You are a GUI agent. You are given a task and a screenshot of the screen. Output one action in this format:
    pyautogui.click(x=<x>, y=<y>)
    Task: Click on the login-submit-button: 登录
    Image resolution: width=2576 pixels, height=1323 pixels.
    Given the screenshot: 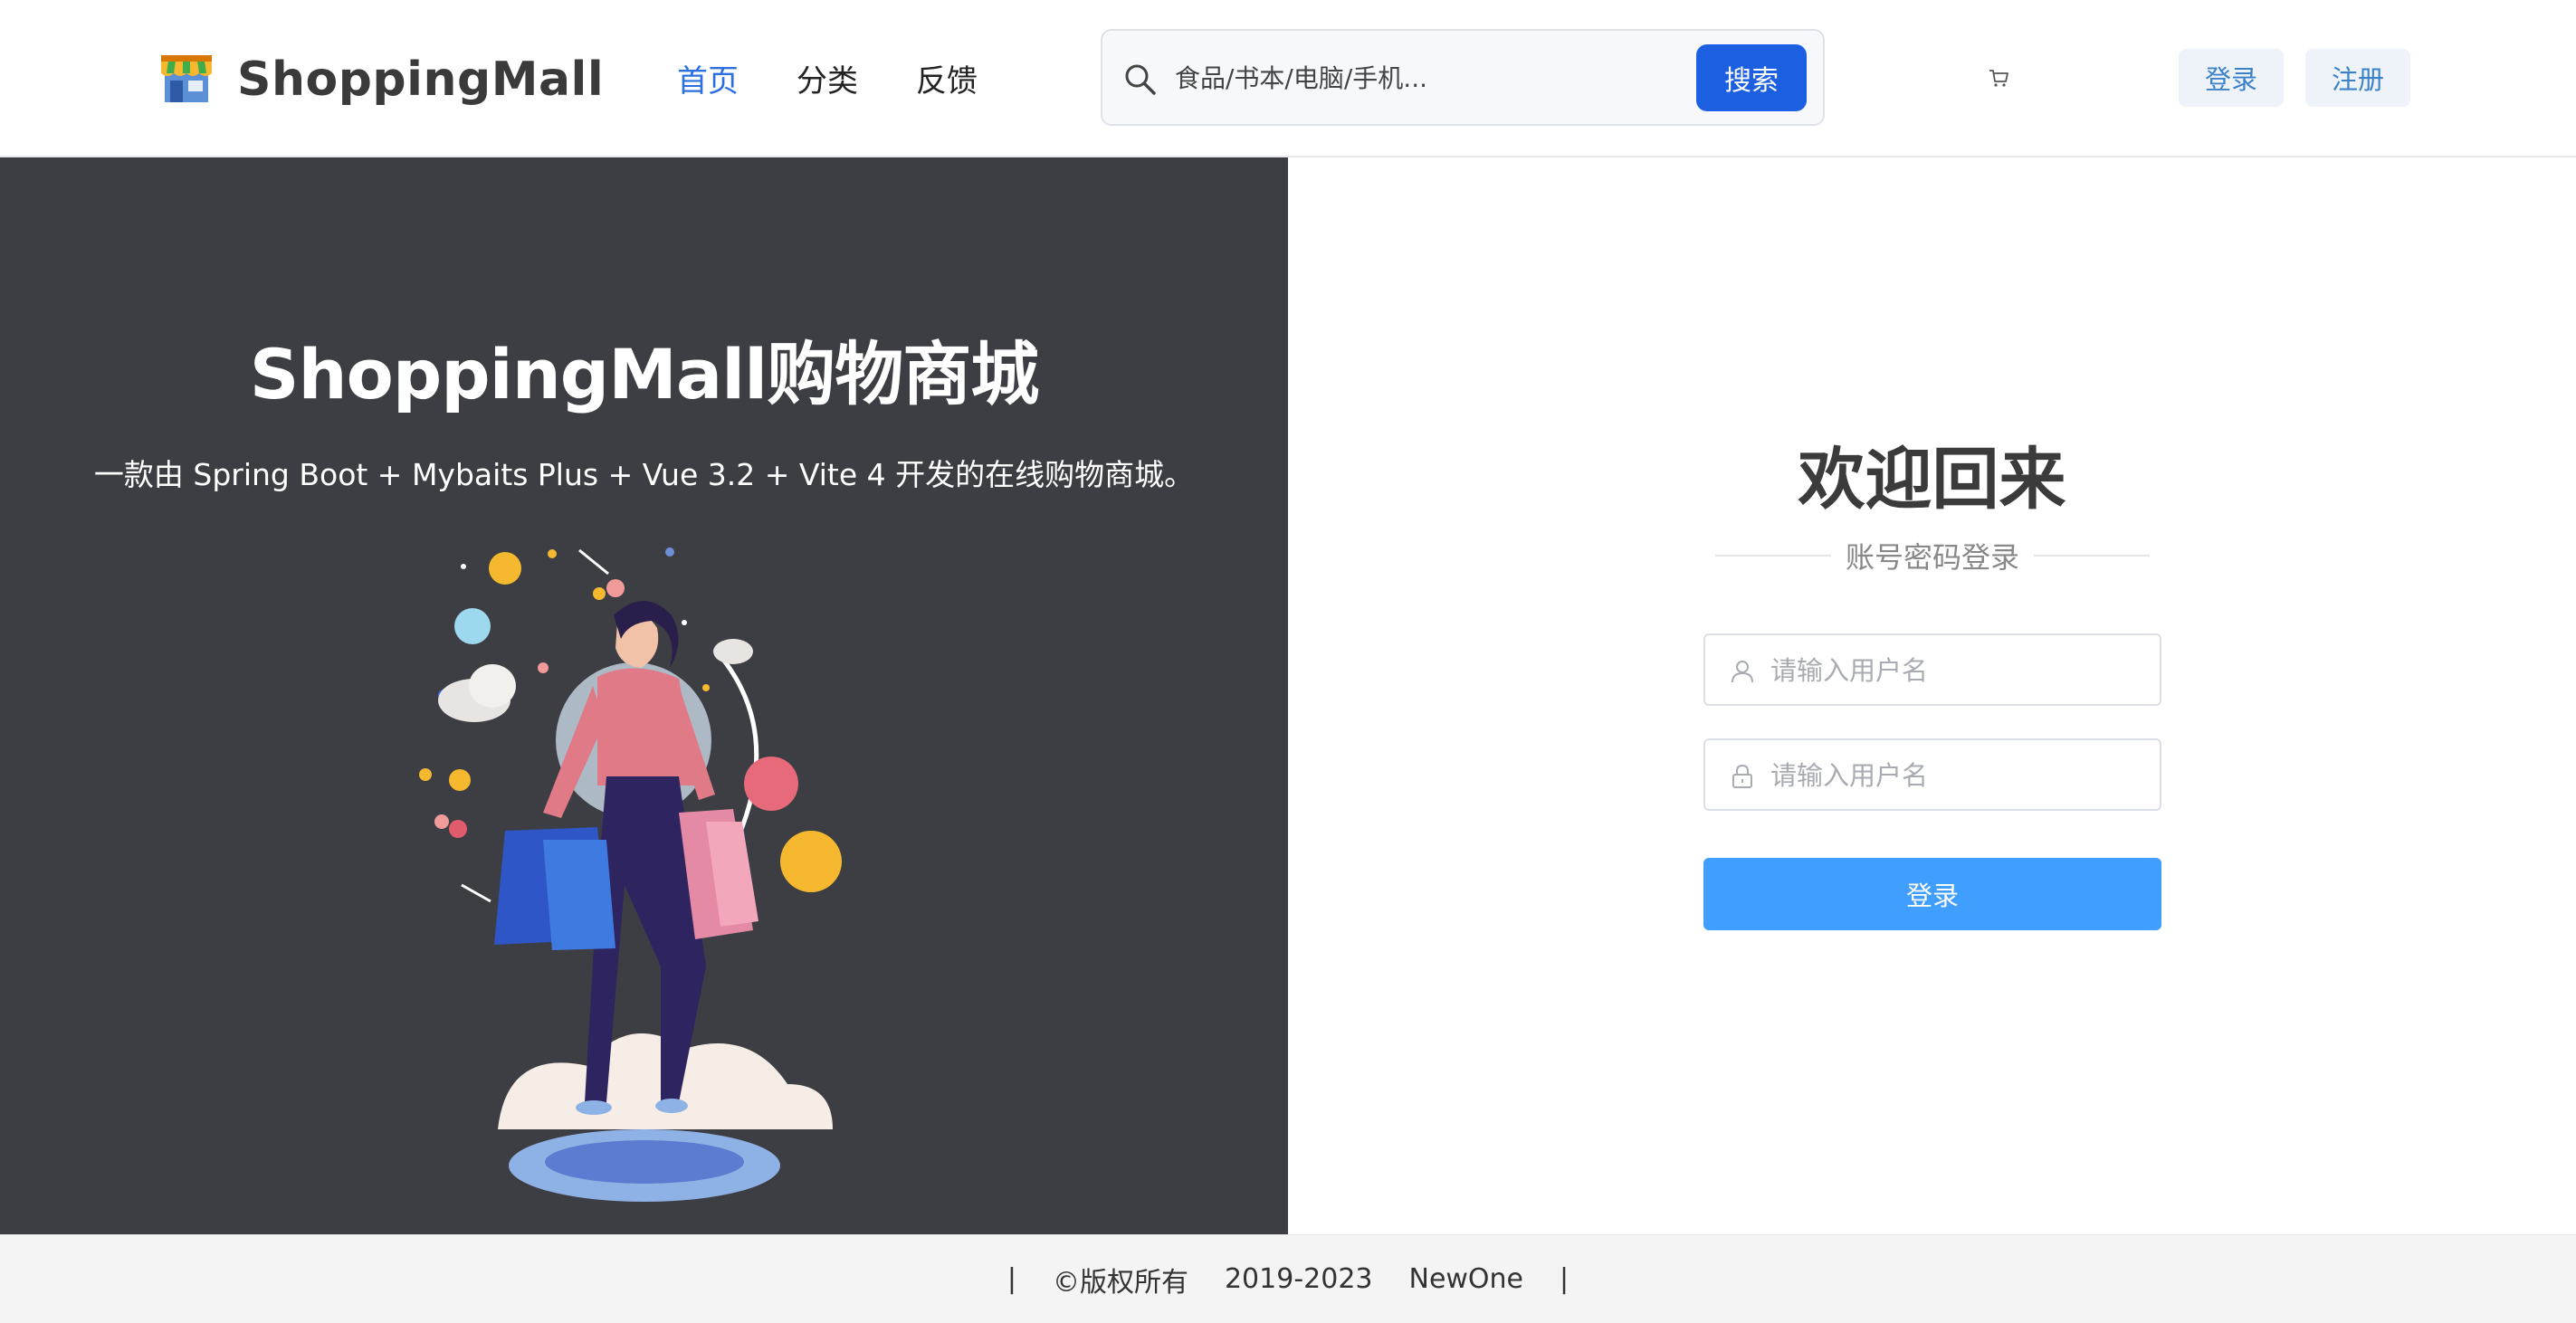 What is the action you would take?
    pyautogui.click(x=1932, y=894)
    